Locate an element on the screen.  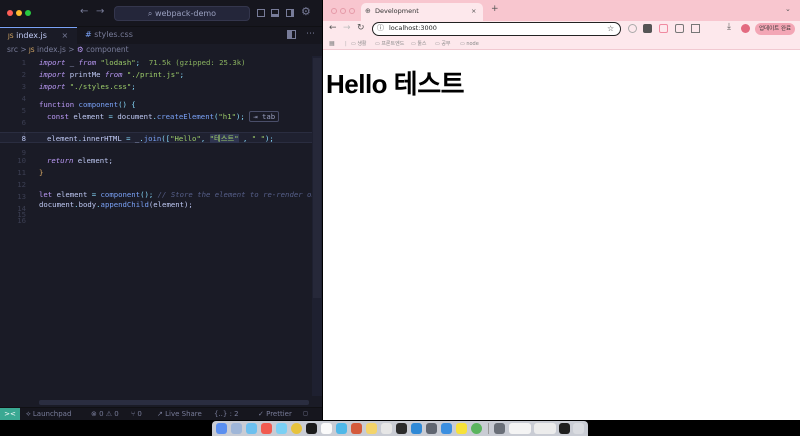
js-file-icon: JS is located at coordinates (11, 36).